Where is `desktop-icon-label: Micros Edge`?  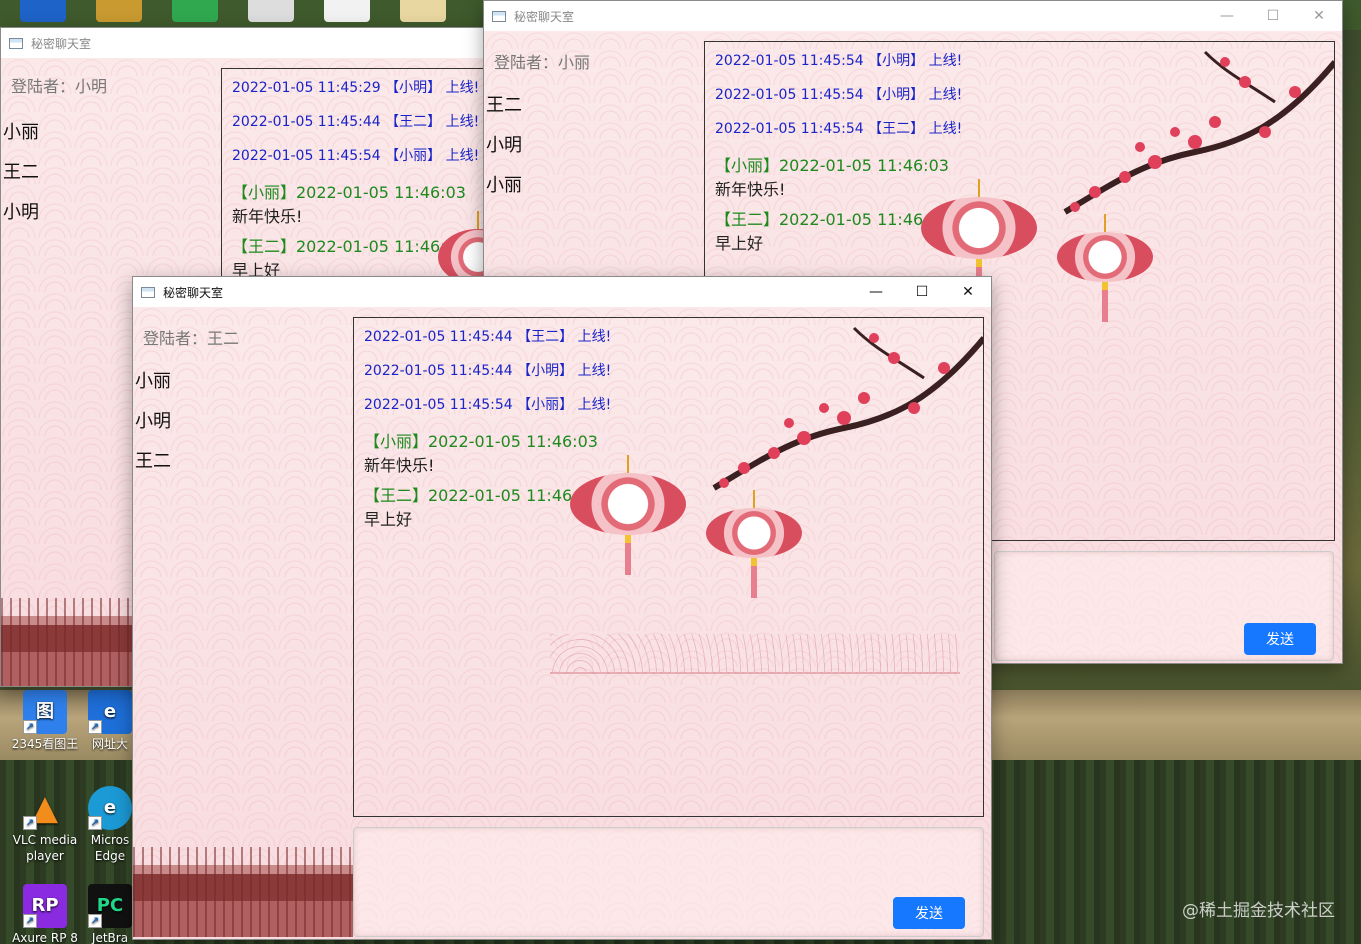 desktop-icon-label: Micros Edge is located at coordinates (110, 848).